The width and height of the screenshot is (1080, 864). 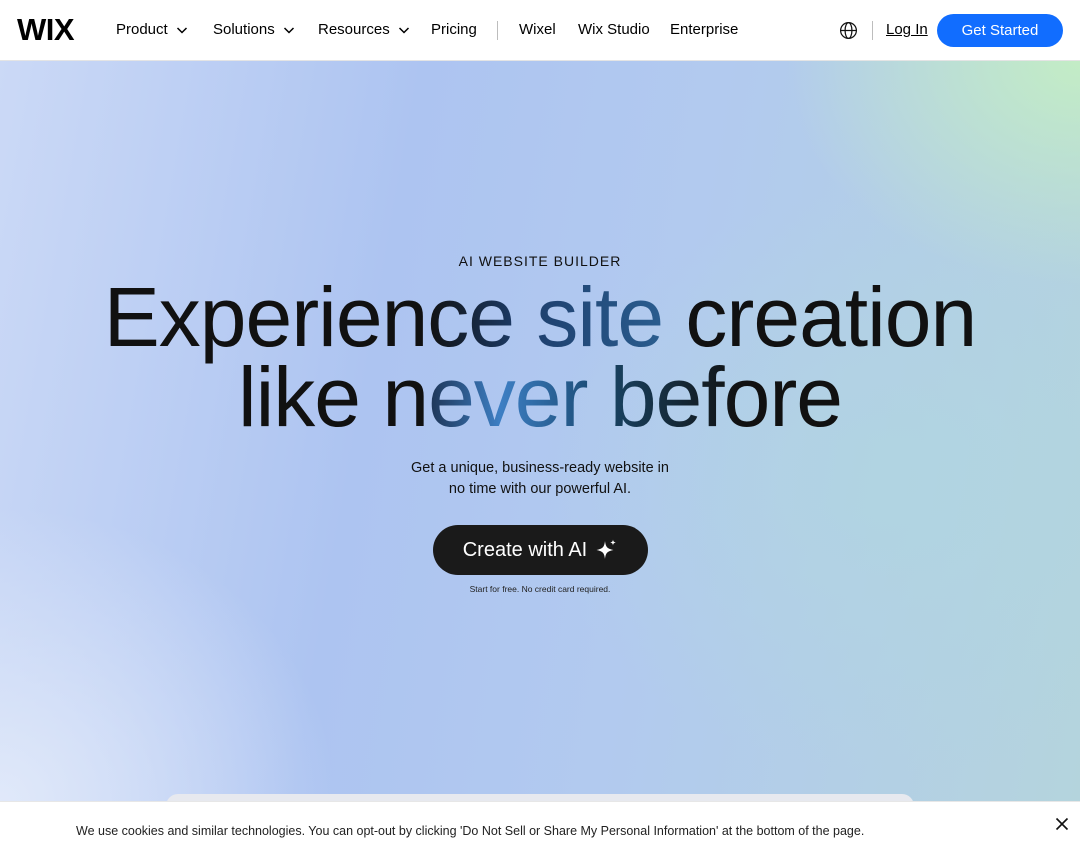 I want to click on nav-product: Product, so click(x=152, y=30).